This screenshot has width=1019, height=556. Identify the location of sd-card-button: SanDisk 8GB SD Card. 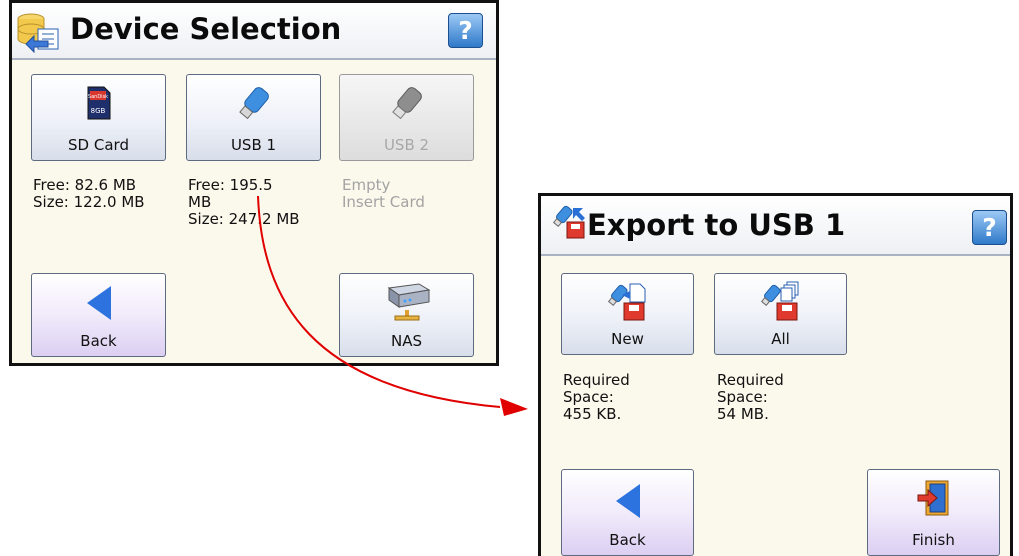
(98, 117).